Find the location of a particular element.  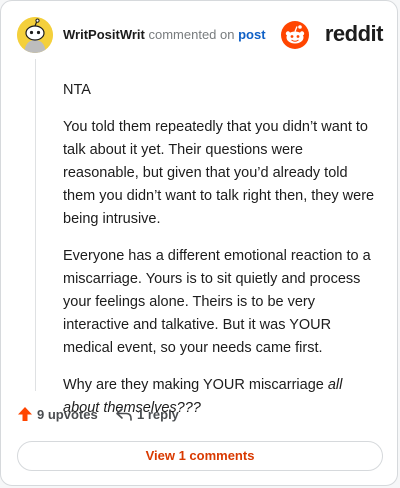

upvote-count: 9 upvotes is located at coordinates (67, 414).